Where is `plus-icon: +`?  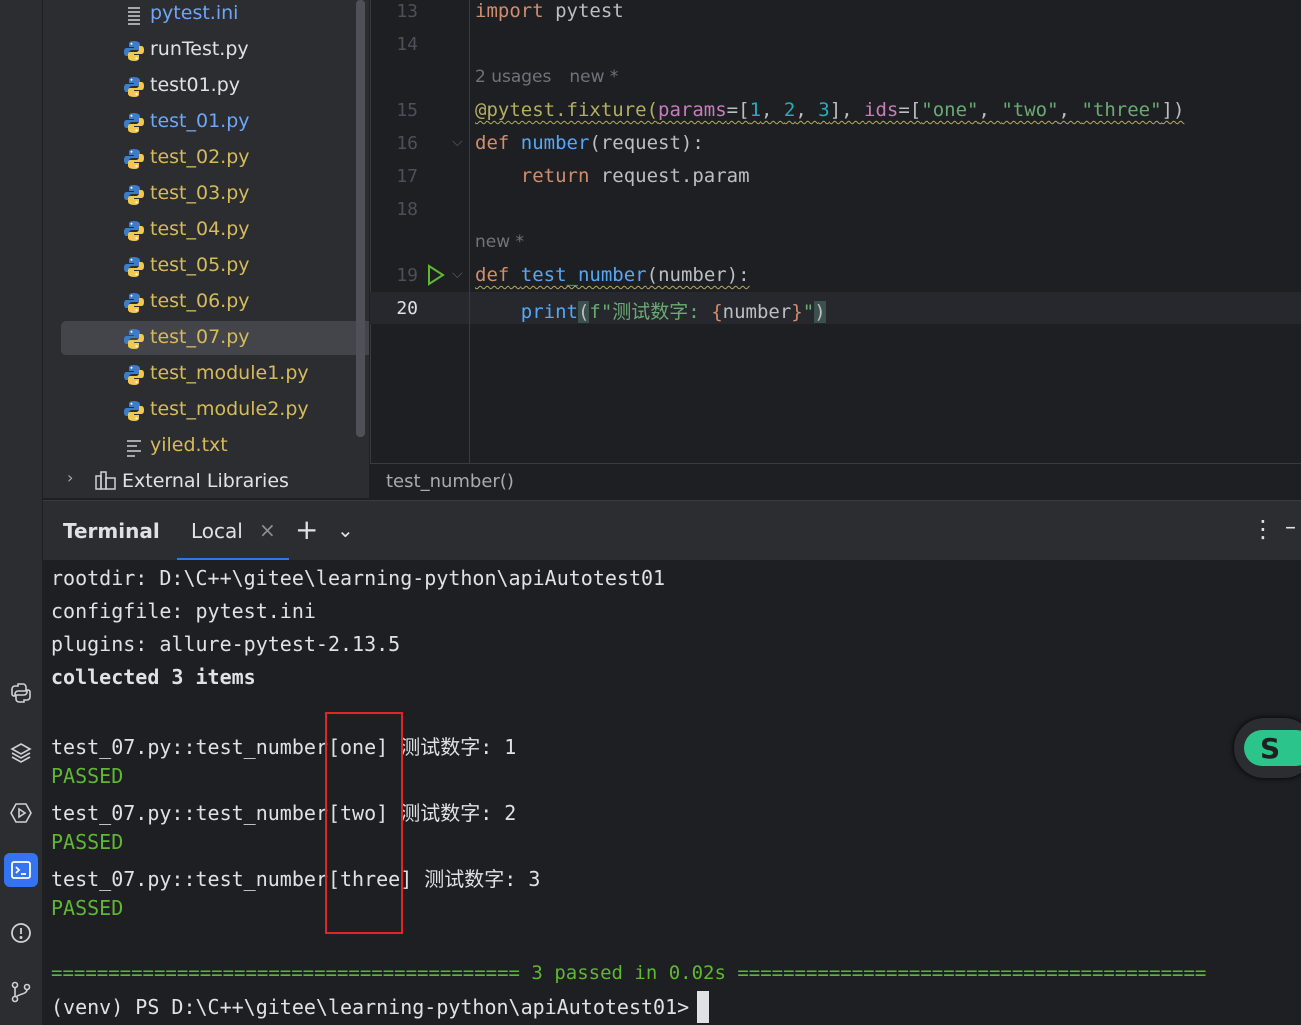
plus-icon: + is located at coordinates (306, 529).